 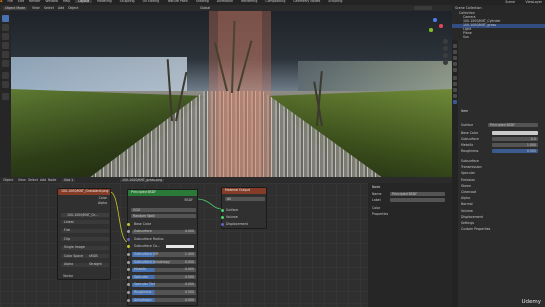 What do you see at coordinates (164, 269) in the screenshot?
I see `bsdf-input-field: Metallic 0.000` at bounding box center [164, 269].